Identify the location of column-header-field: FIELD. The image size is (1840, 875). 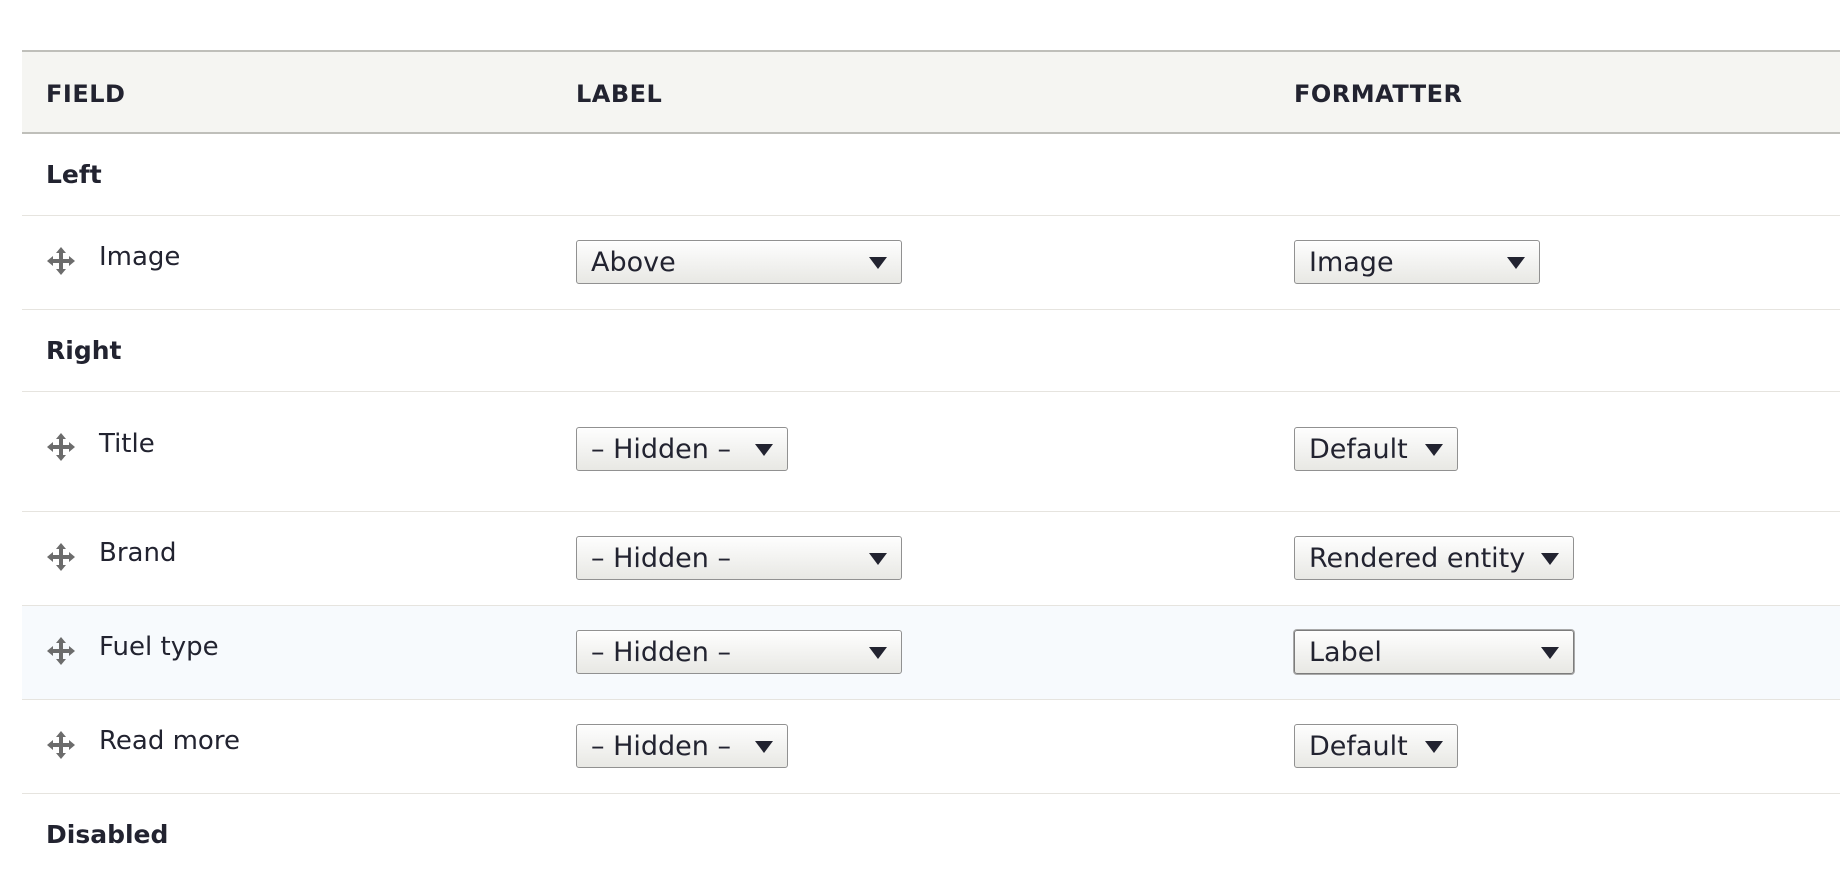
(86, 94).